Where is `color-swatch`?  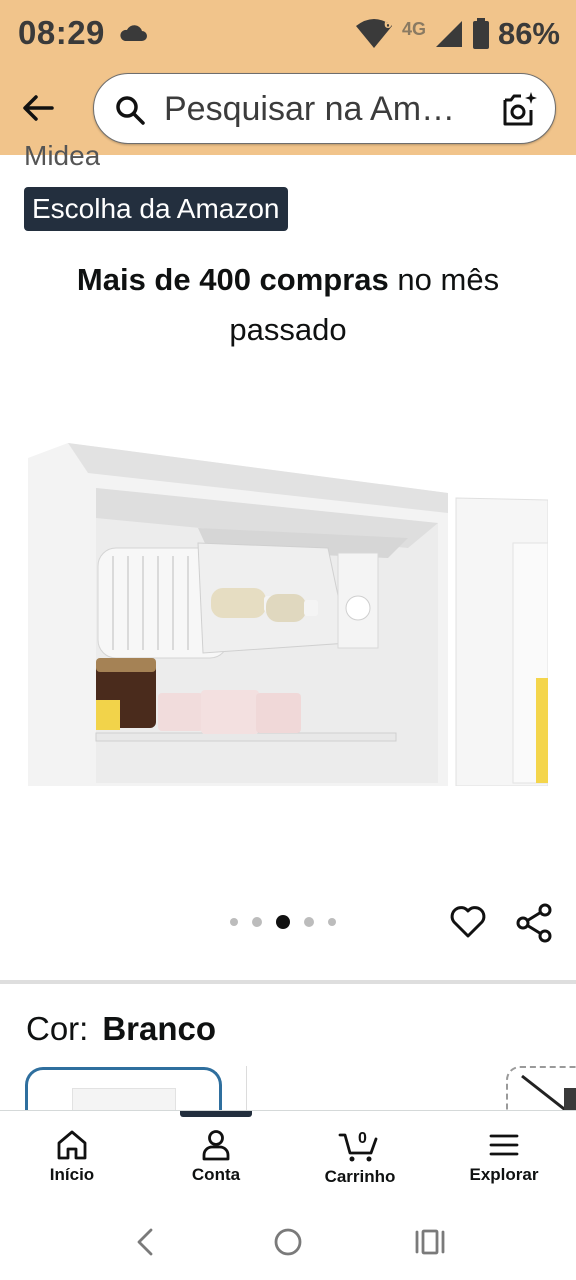
color-swatch is located at coordinates (541, 1088).